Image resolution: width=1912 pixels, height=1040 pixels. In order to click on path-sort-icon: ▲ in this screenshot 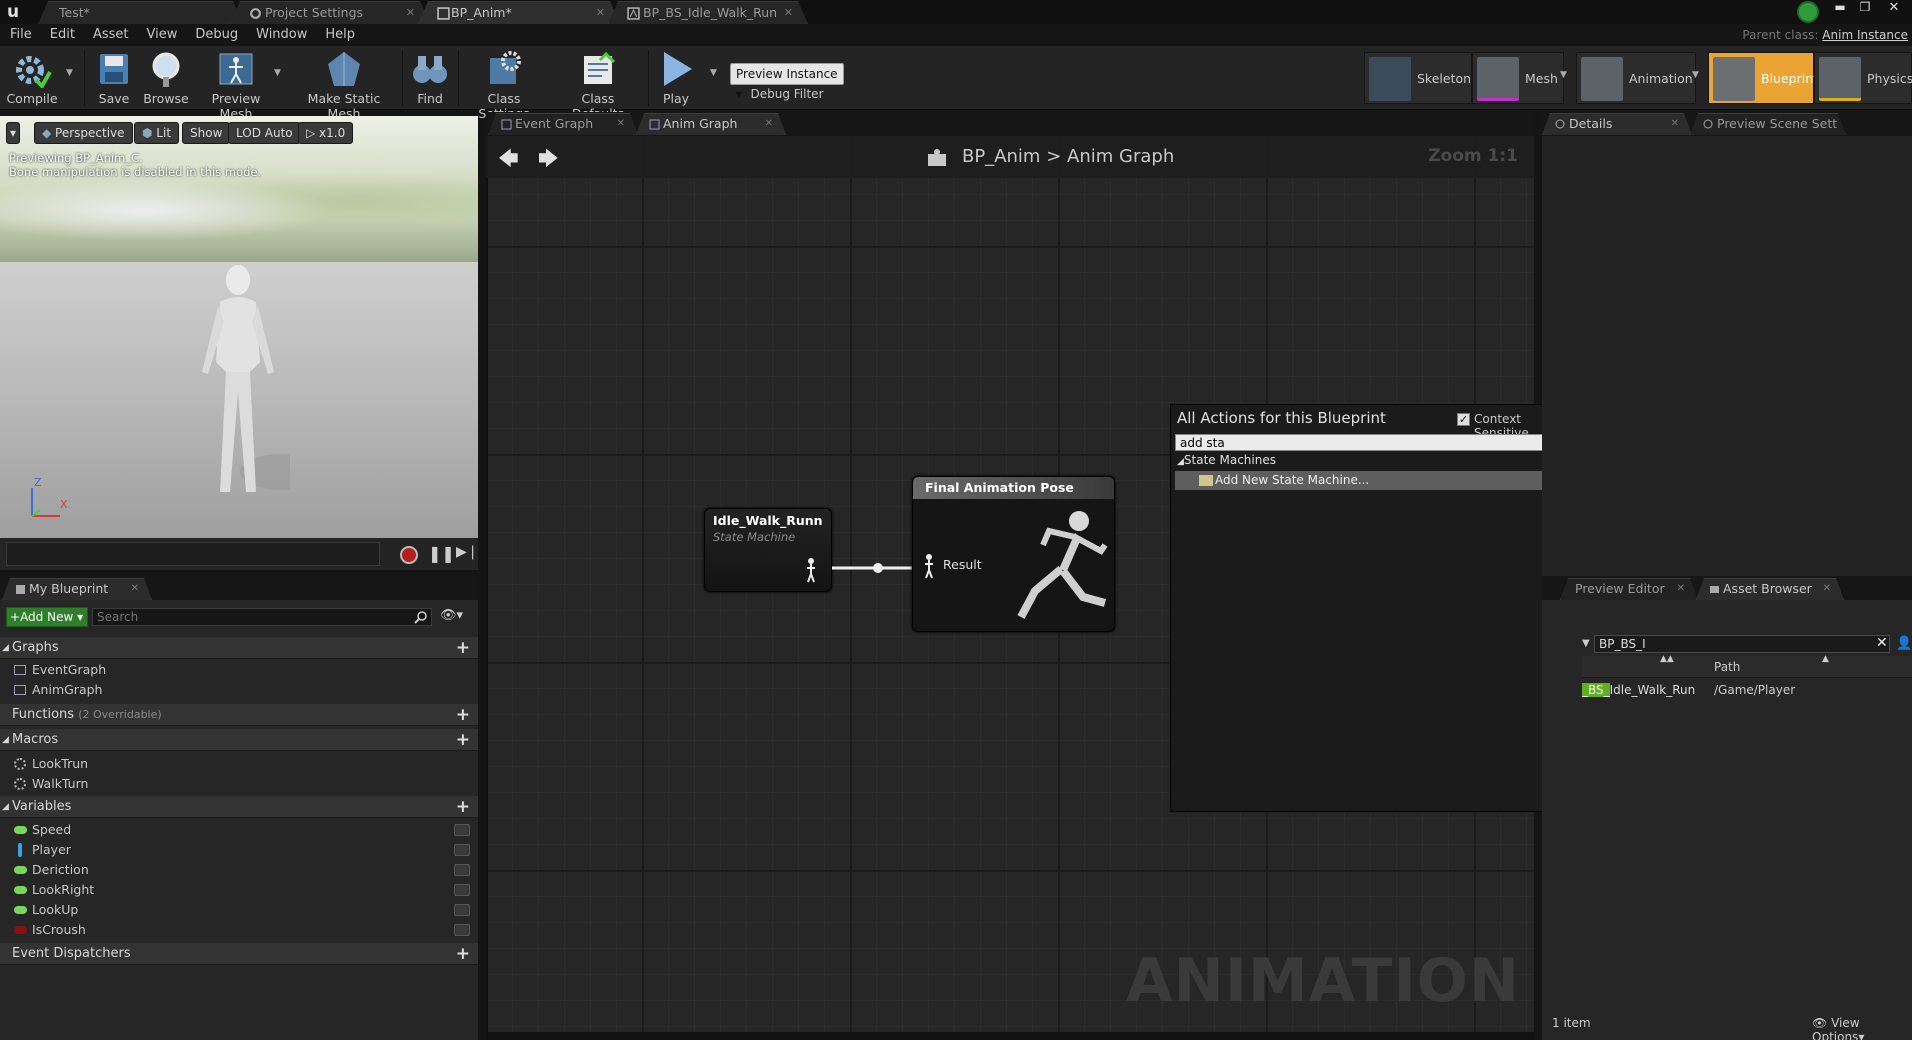, I will do `click(1825, 659)`.